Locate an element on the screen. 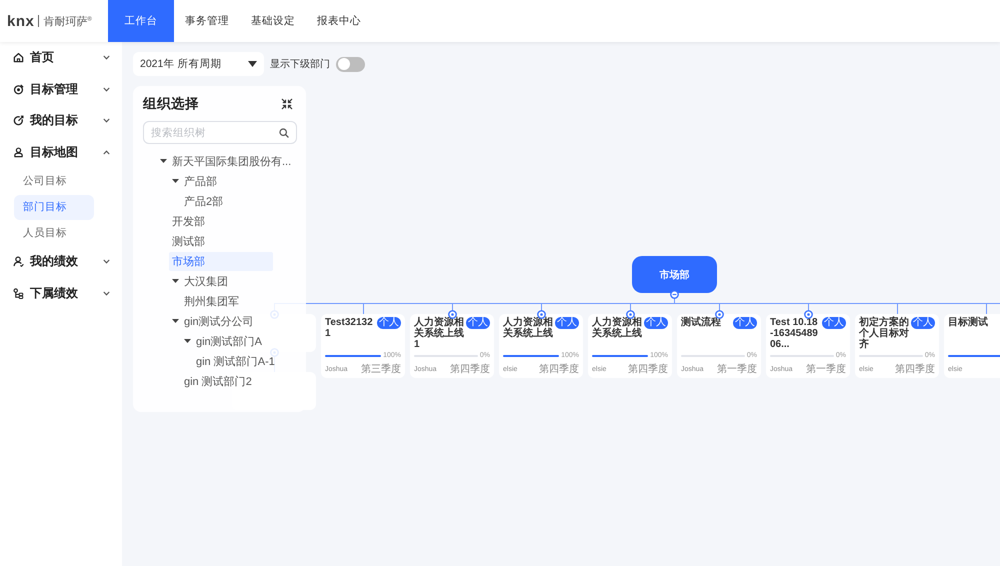 The image size is (1000, 566). menu-item: 下属绩效 is located at coordinates (63, 293).